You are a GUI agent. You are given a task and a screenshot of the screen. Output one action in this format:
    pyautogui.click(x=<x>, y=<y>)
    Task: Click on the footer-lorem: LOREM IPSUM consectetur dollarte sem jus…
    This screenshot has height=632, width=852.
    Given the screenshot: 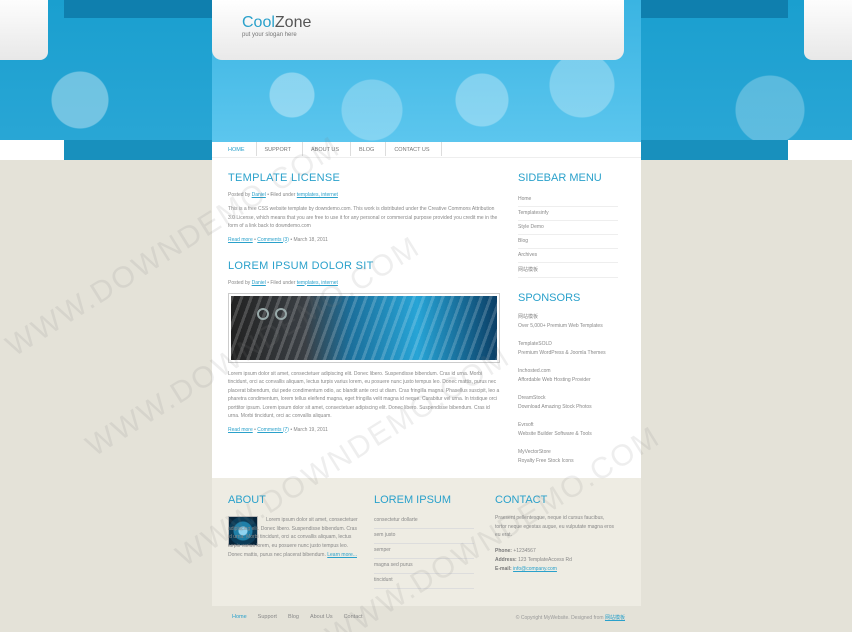 What is the action you would take?
    pyautogui.click(x=424, y=541)
    